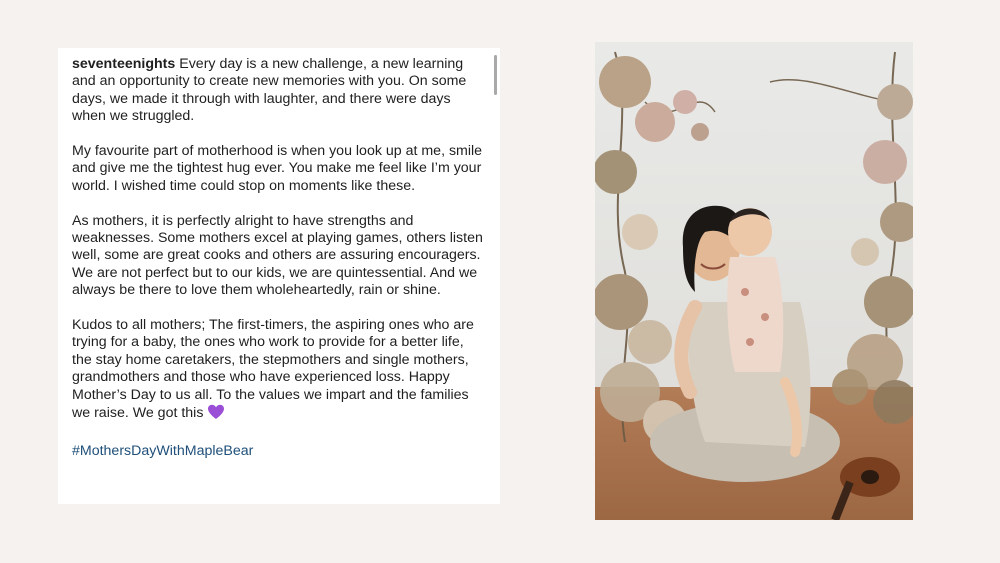  What do you see at coordinates (495, 75) in the screenshot?
I see `scrollbar` at bounding box center [495, 75].